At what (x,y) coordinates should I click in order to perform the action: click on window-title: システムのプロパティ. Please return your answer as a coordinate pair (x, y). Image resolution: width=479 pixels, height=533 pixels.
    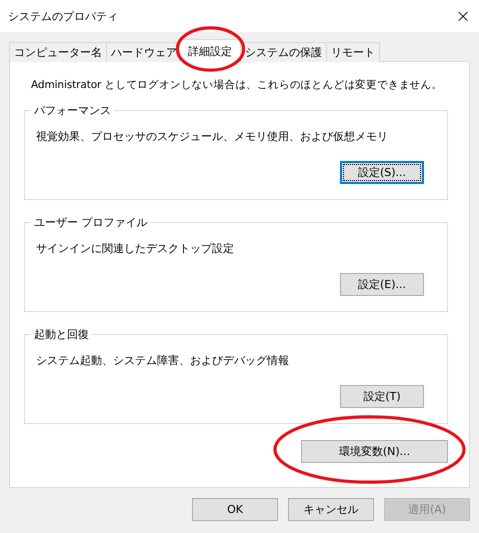
    Looking at the image, I should click on (63, 16).